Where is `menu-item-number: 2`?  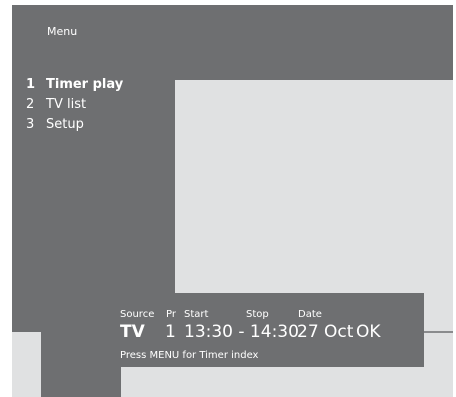
menu-item-number: 2 is located at coordinates (30, 104).